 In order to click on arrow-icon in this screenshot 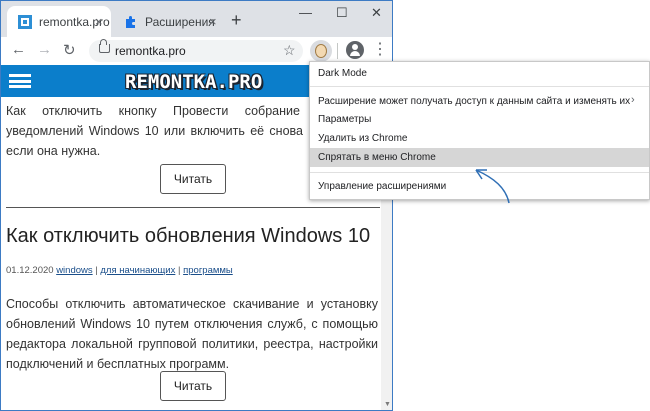, I will do `click(492, 186)`.